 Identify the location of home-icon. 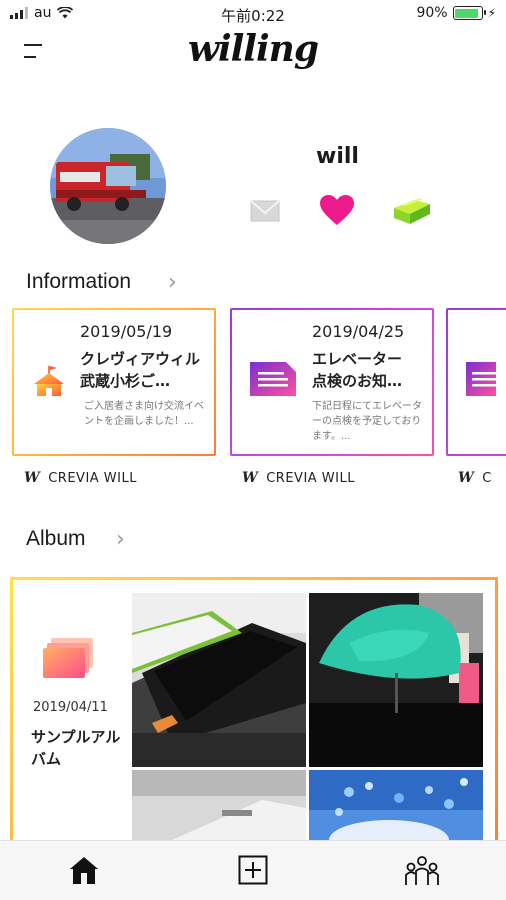
(84, 870).